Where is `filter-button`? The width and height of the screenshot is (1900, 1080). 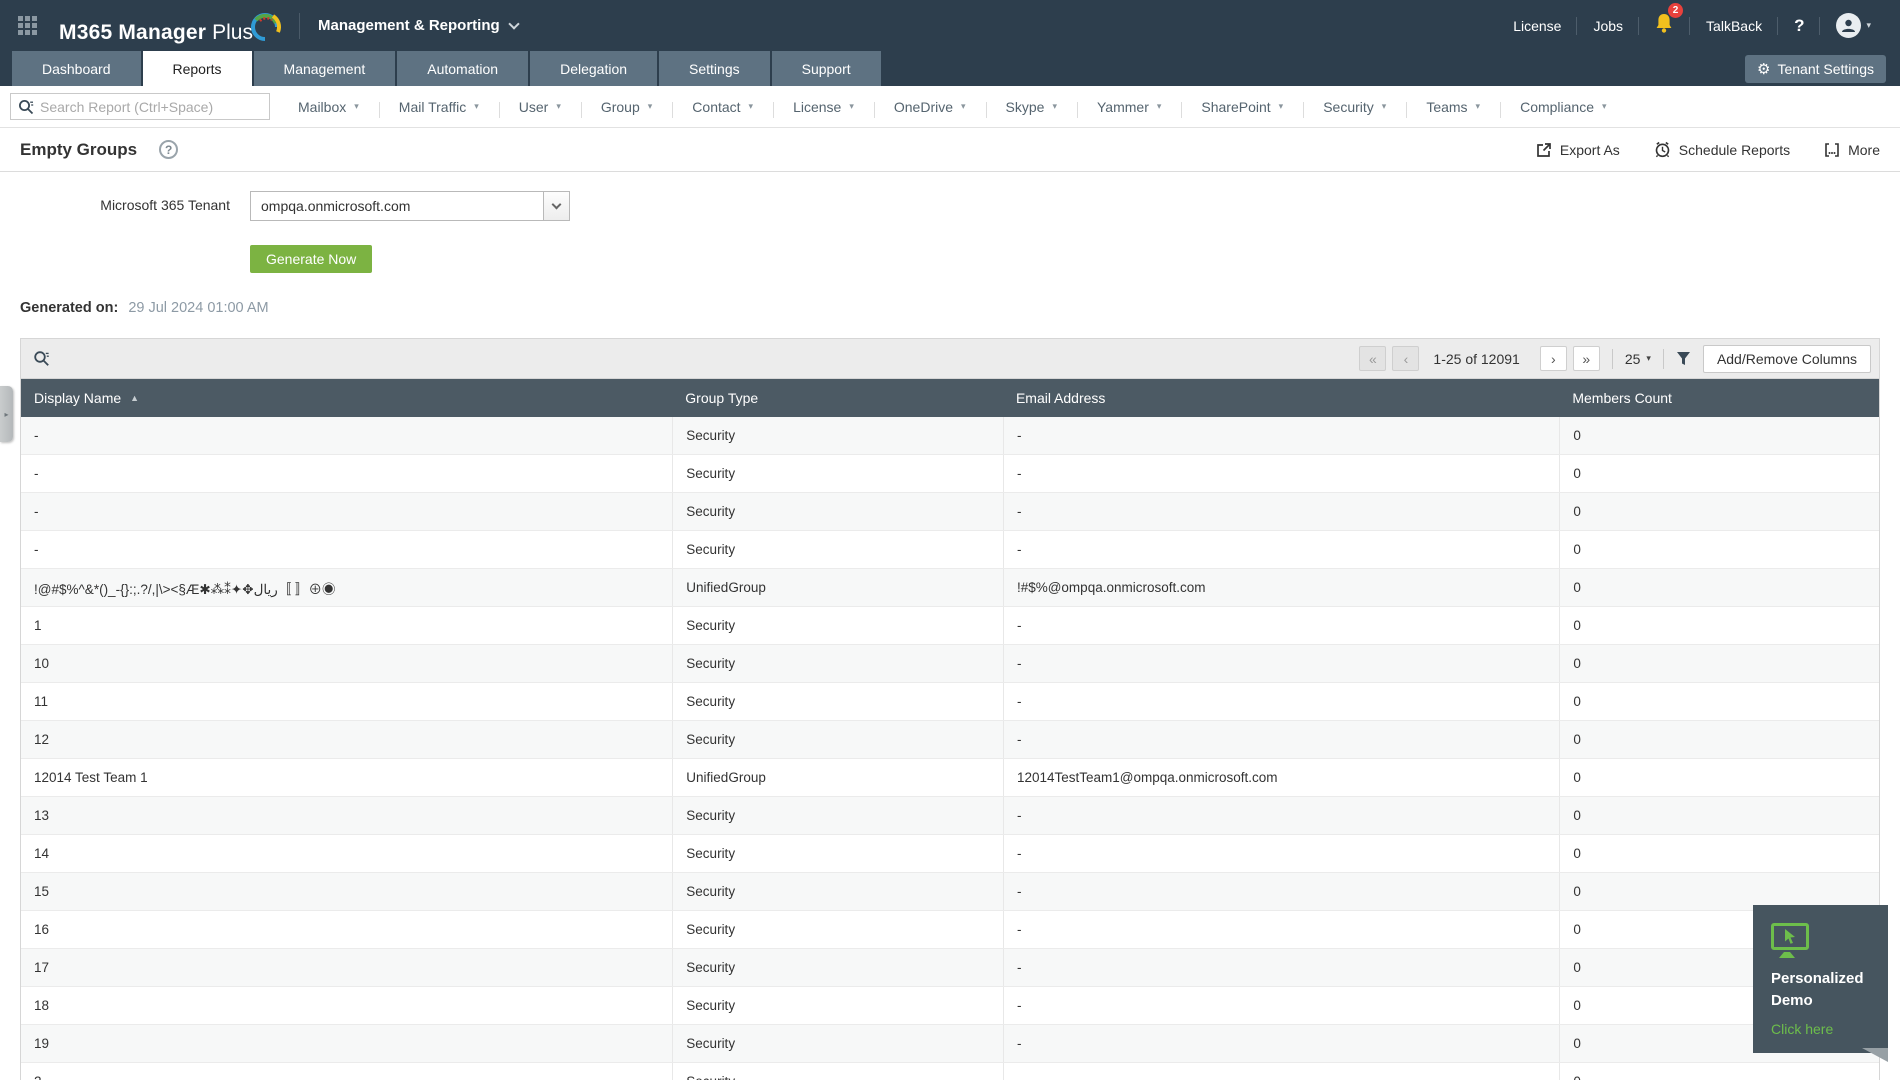
filter-button is located at coordinates (1683, 359).